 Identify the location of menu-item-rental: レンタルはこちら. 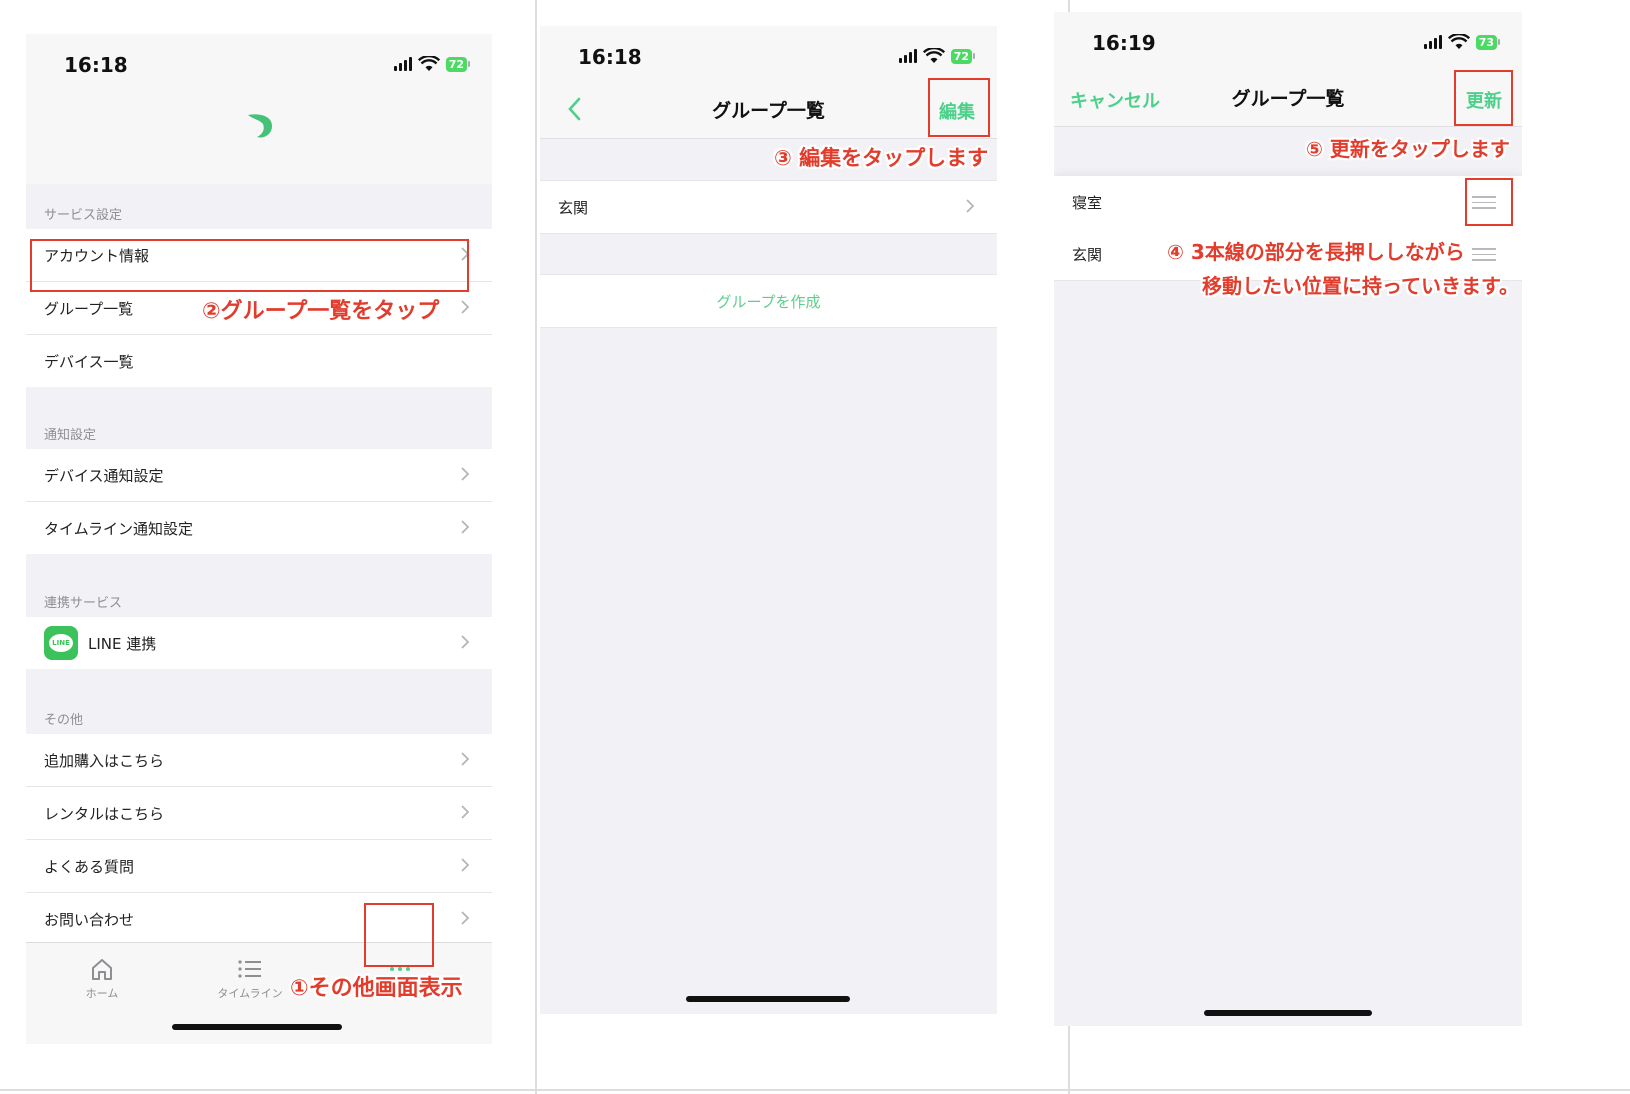
(259, 813).